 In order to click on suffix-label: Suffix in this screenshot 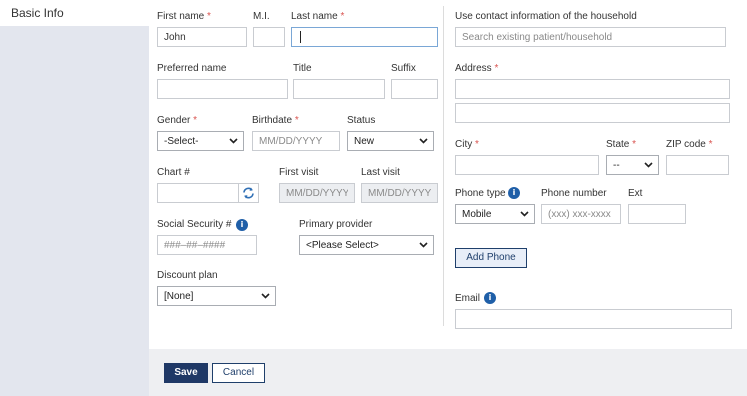, I will do `click(403, 68)`.